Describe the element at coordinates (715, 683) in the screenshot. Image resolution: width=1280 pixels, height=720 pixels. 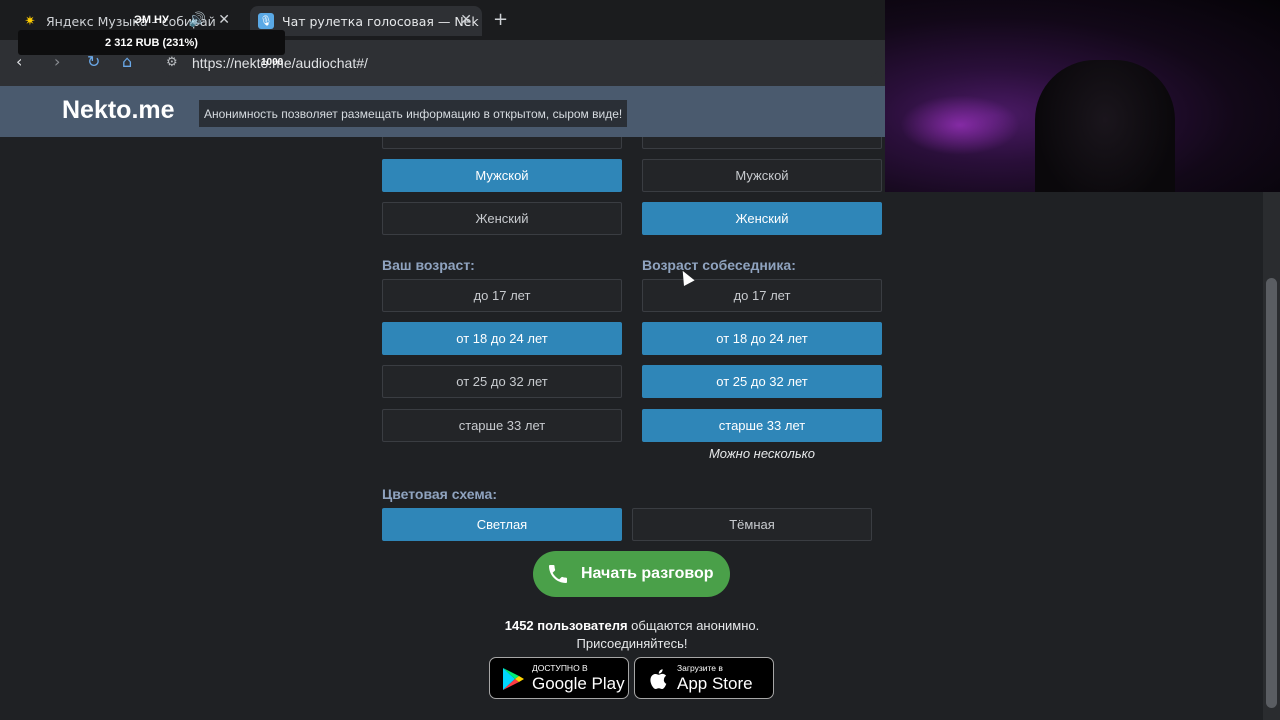
I see `app-store-big-text: App Store` at that location.